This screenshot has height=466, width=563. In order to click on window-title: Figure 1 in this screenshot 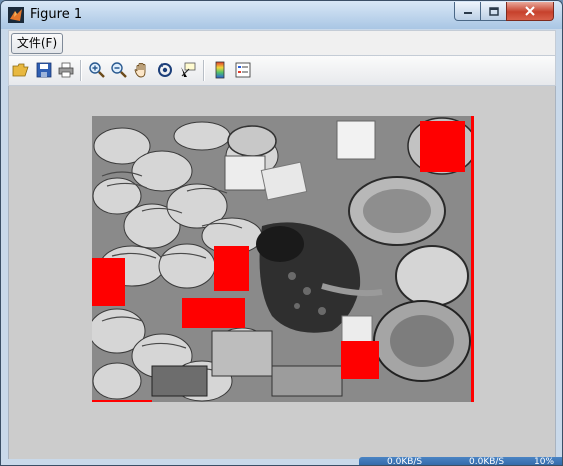, I will do `click(56, 14)`.